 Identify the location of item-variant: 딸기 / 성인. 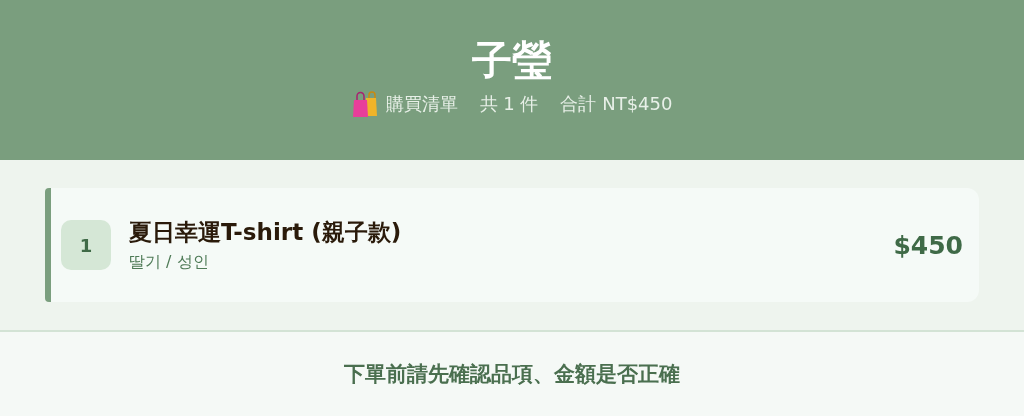
(169, 262).